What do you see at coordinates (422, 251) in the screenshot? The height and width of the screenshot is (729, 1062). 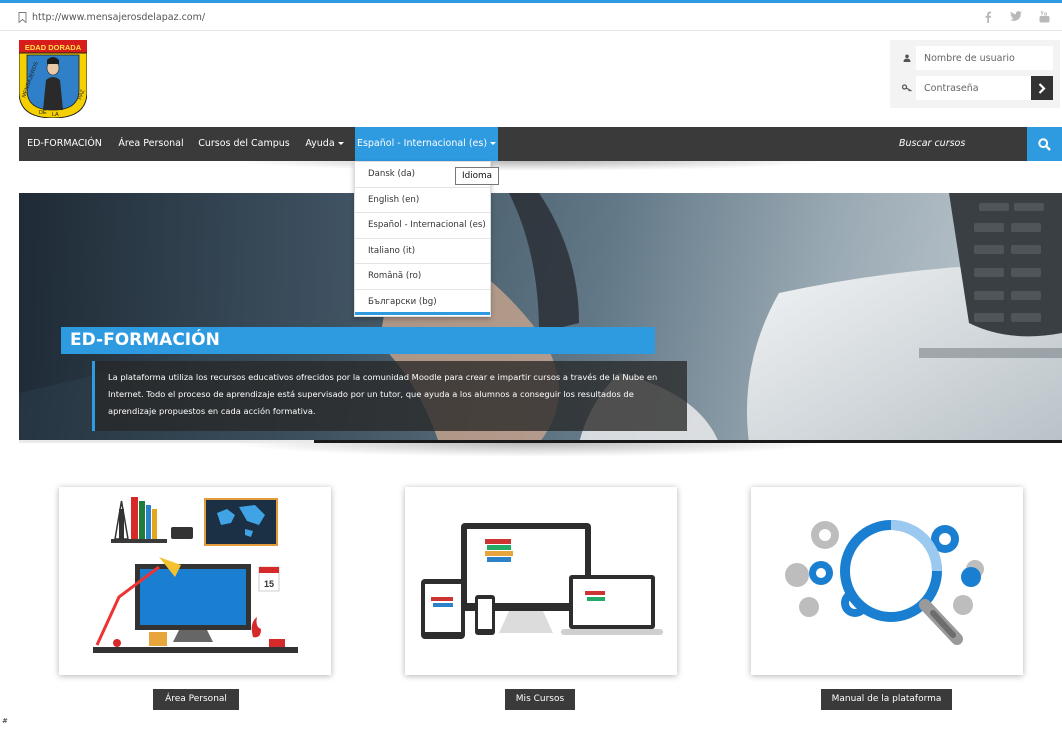 I see `language-option-it: Italiano (it)` at bounding box center [422, 251].